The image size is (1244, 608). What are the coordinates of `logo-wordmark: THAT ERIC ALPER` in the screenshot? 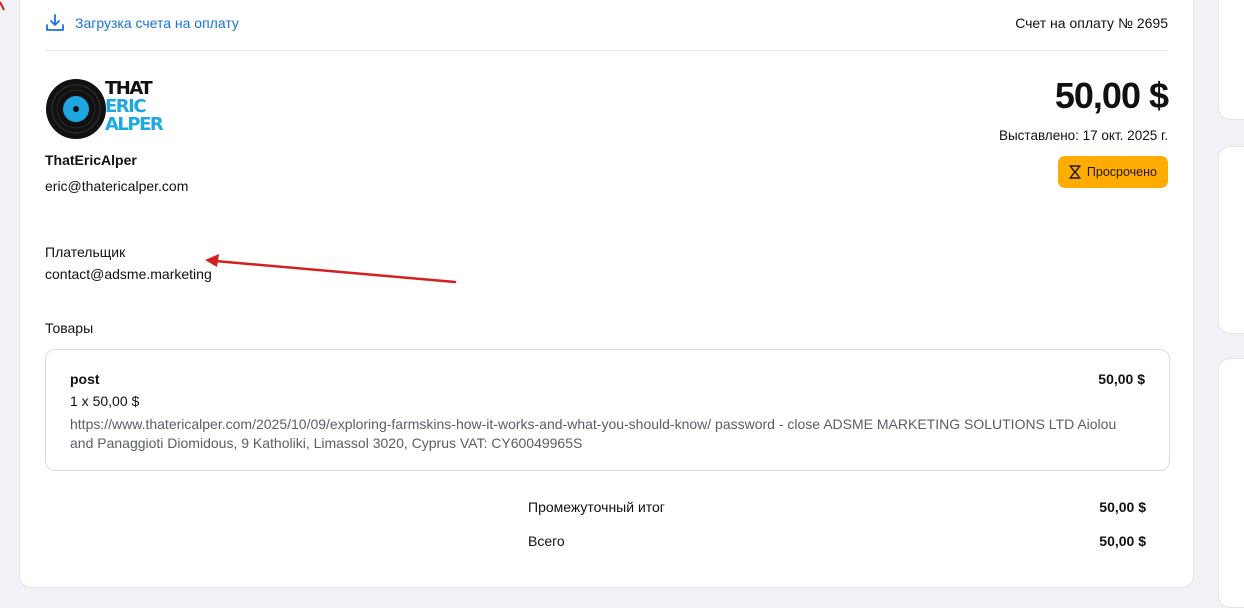 It's located at (134, 107).